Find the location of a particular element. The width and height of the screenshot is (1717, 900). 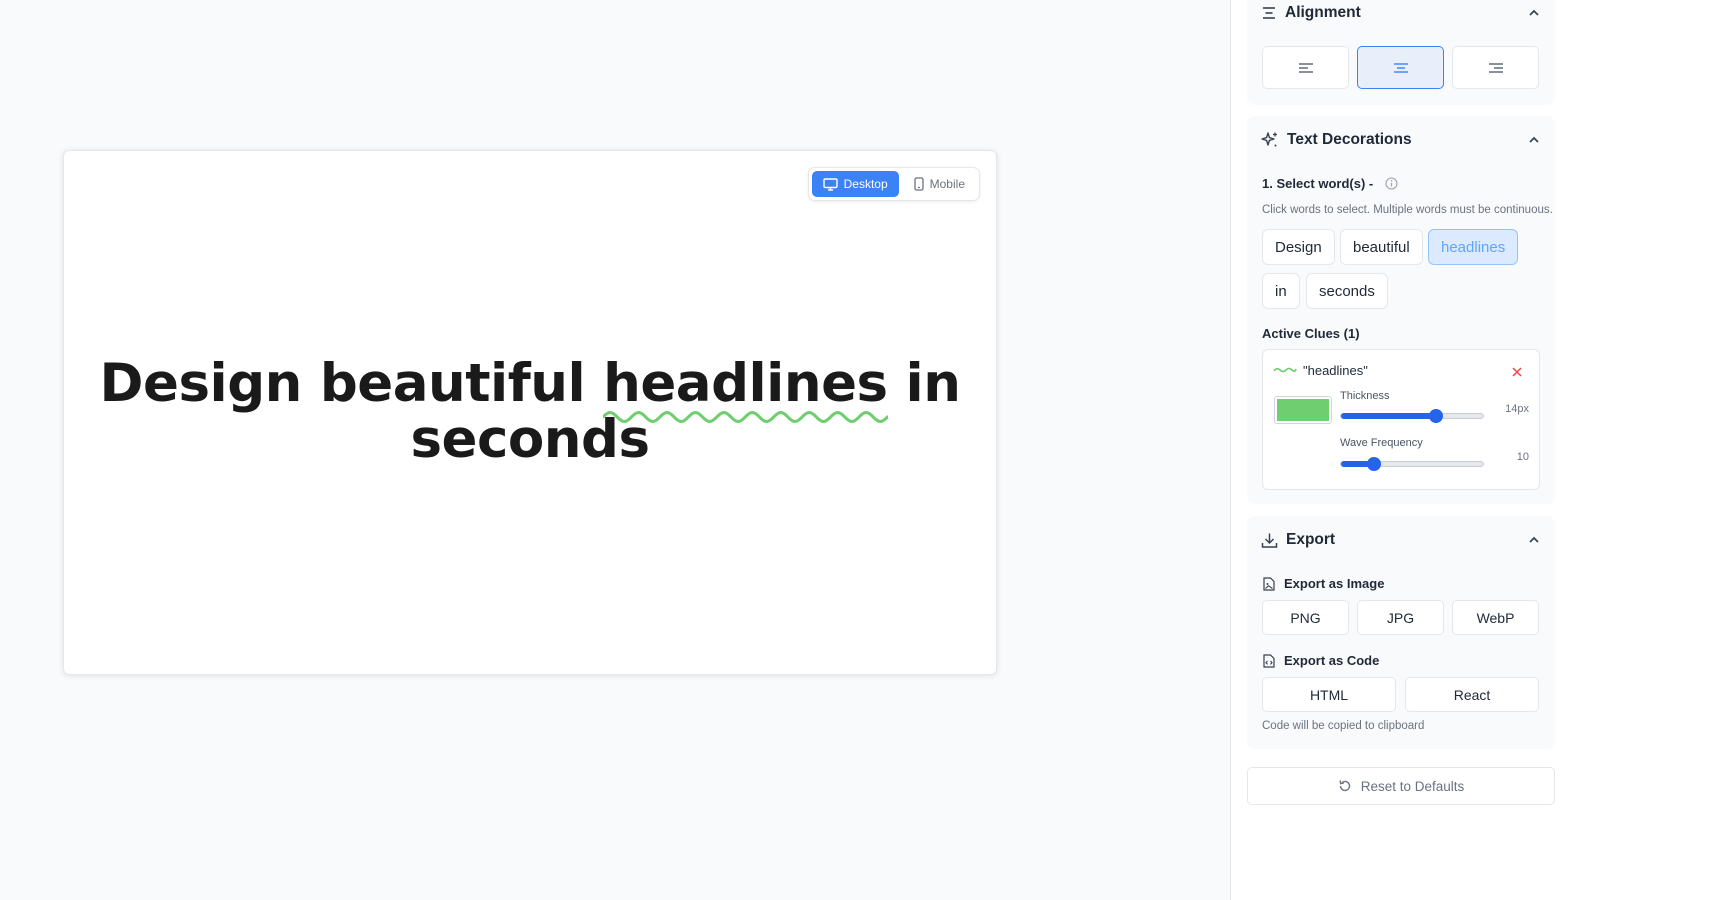

export-image-label: Export as Image is located at coordinates (1323, 583).